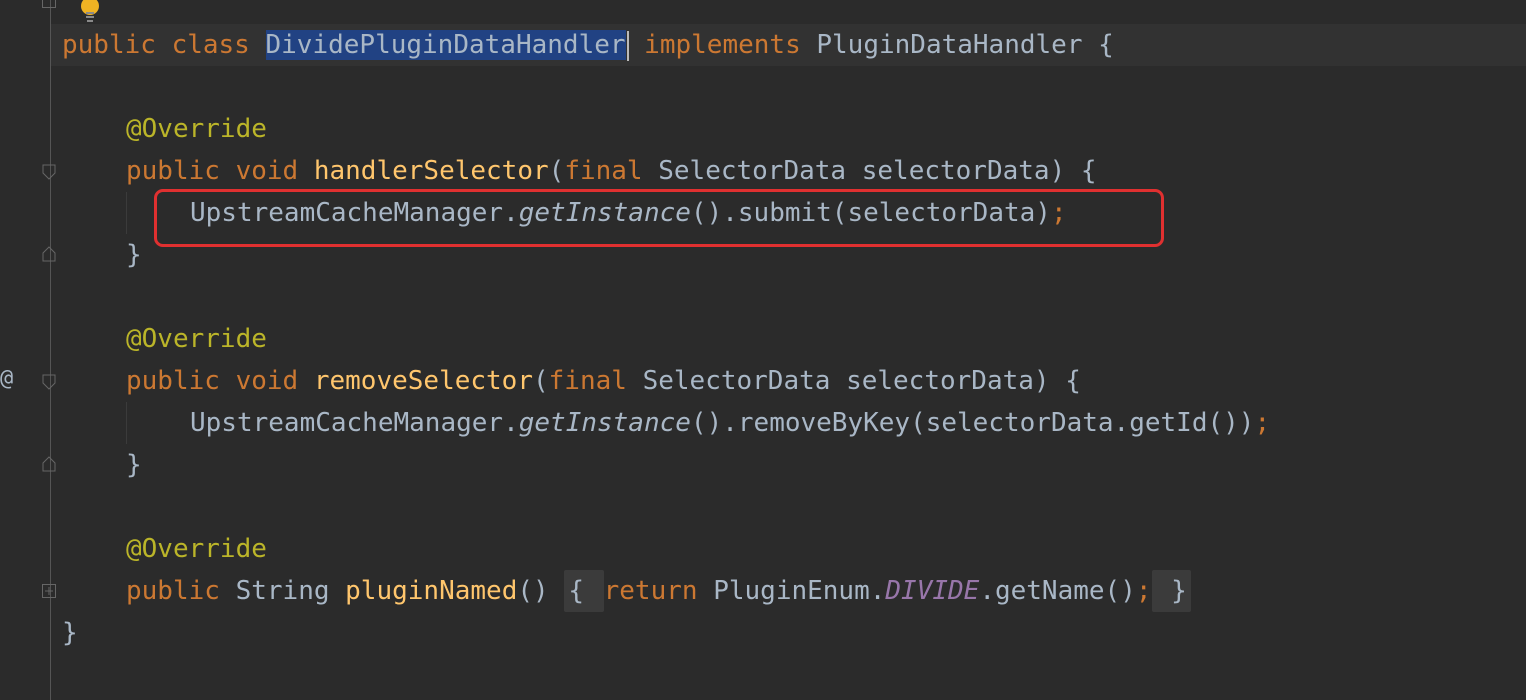  Describe the element at coordinates (659, 218) in the screenshot. I see `highlight-annotation-box` at that location.